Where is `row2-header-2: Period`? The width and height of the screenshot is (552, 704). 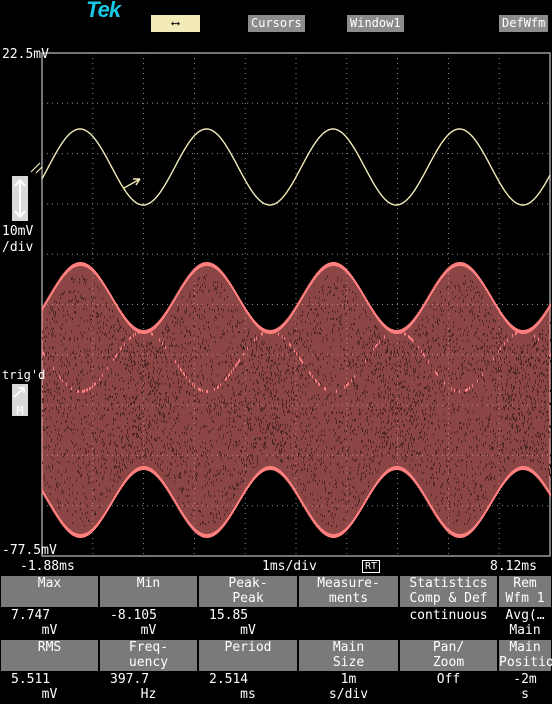
row2-header-2: Period is located at coordinates (248, 655).